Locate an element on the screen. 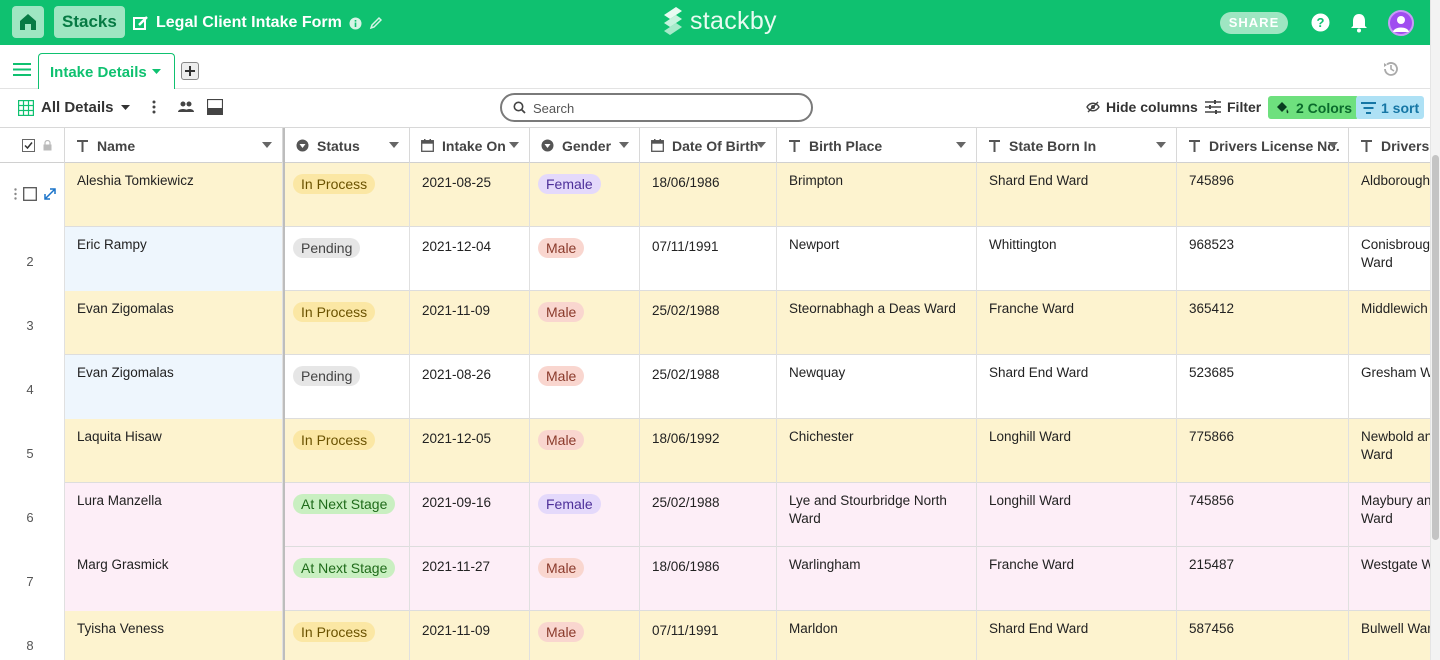 This screenshot has width=1440, height=660. column-header-drivers-l: Drivers L is located at coordinates (1389, 145).